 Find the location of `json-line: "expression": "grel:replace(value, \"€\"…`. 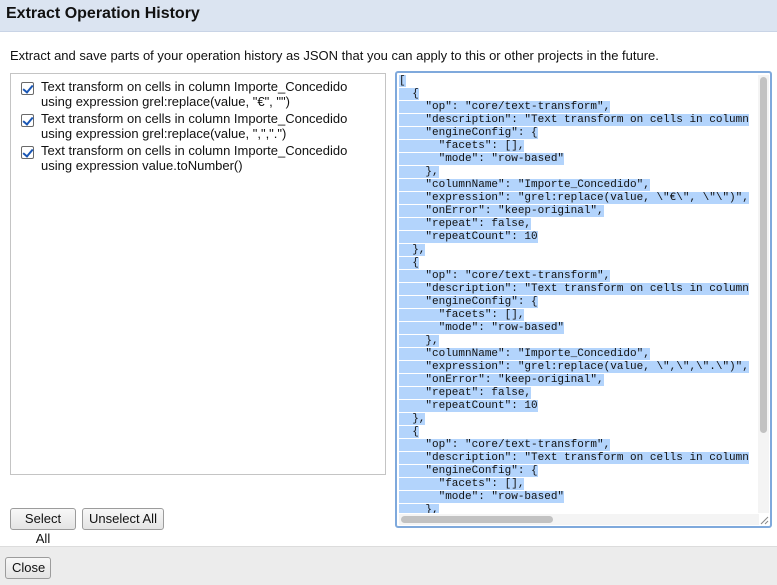

json-line: "expression": "grel:replace(value, \"€\"… is located at coordinates (574, 198).